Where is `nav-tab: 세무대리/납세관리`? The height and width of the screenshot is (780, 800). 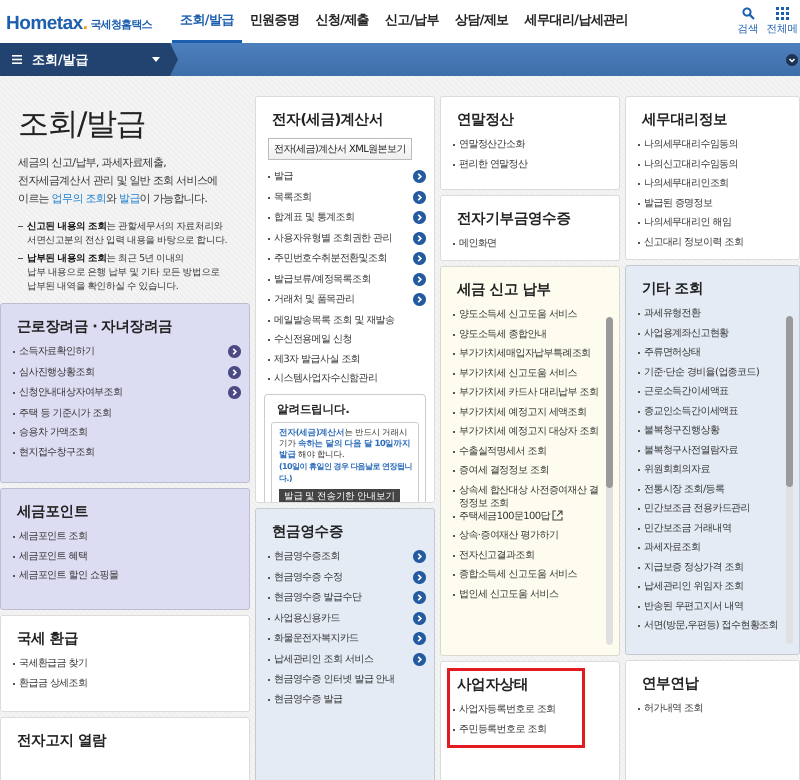 nav-tab: 세무대리/납세관리 is located at coordinates (576, 21).